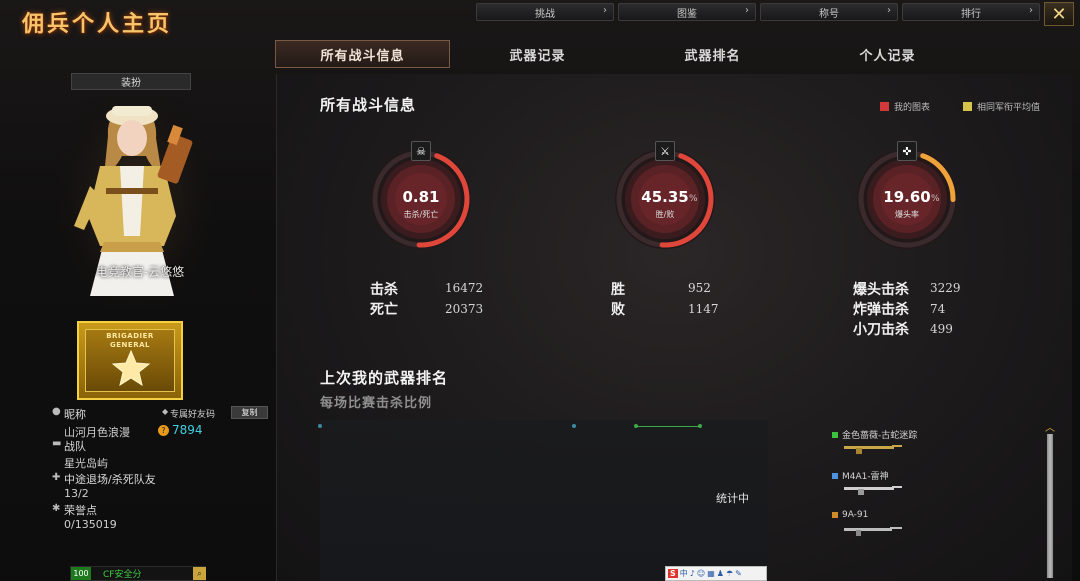 The height and width of the screenshot is (581, 1080). I want to click on graph-point, so click(320, 426).